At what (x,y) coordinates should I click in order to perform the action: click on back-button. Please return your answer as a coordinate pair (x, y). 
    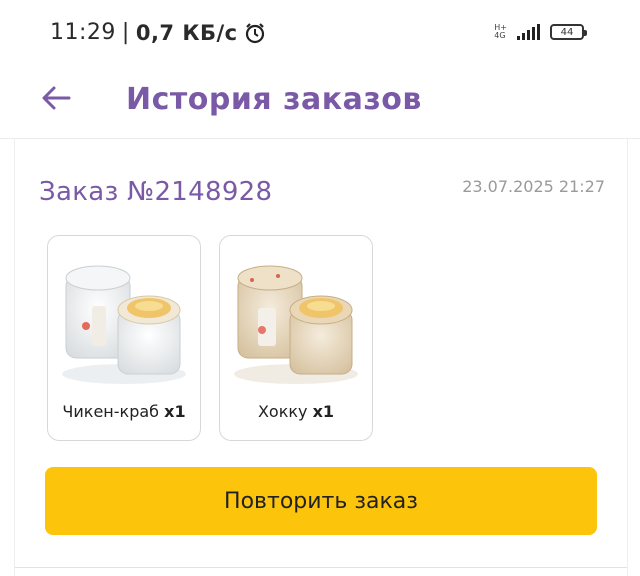
    Looking at the image, I should click on (56, 100).